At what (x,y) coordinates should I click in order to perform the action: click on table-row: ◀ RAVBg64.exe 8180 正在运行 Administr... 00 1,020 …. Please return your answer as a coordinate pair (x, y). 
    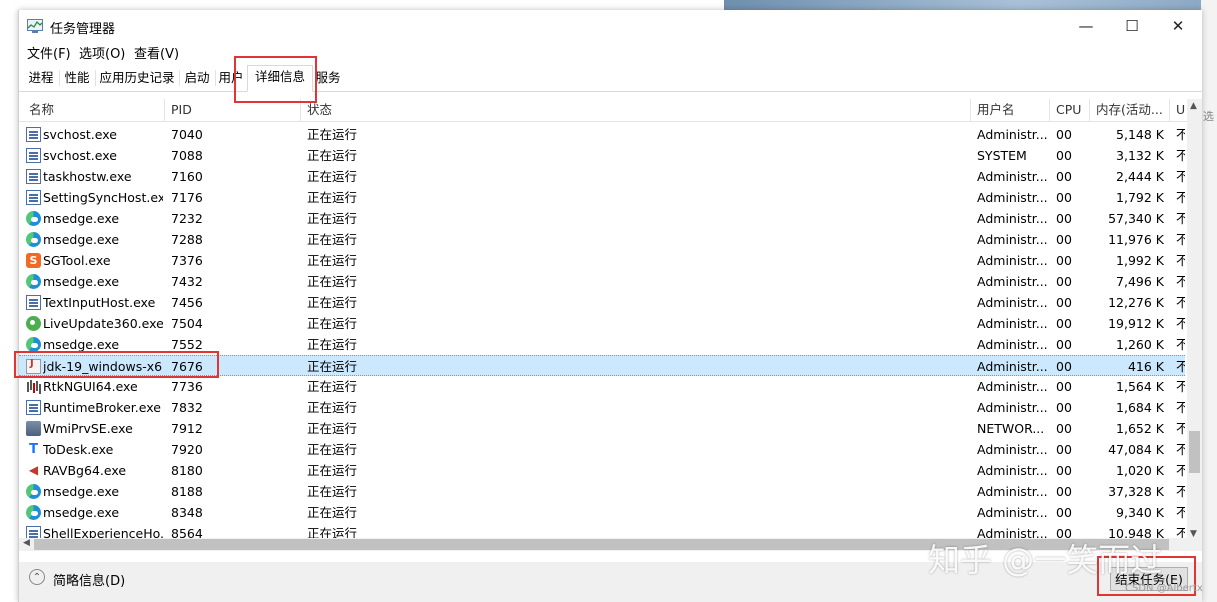
    Looking at the image, I should click on (602, 470).